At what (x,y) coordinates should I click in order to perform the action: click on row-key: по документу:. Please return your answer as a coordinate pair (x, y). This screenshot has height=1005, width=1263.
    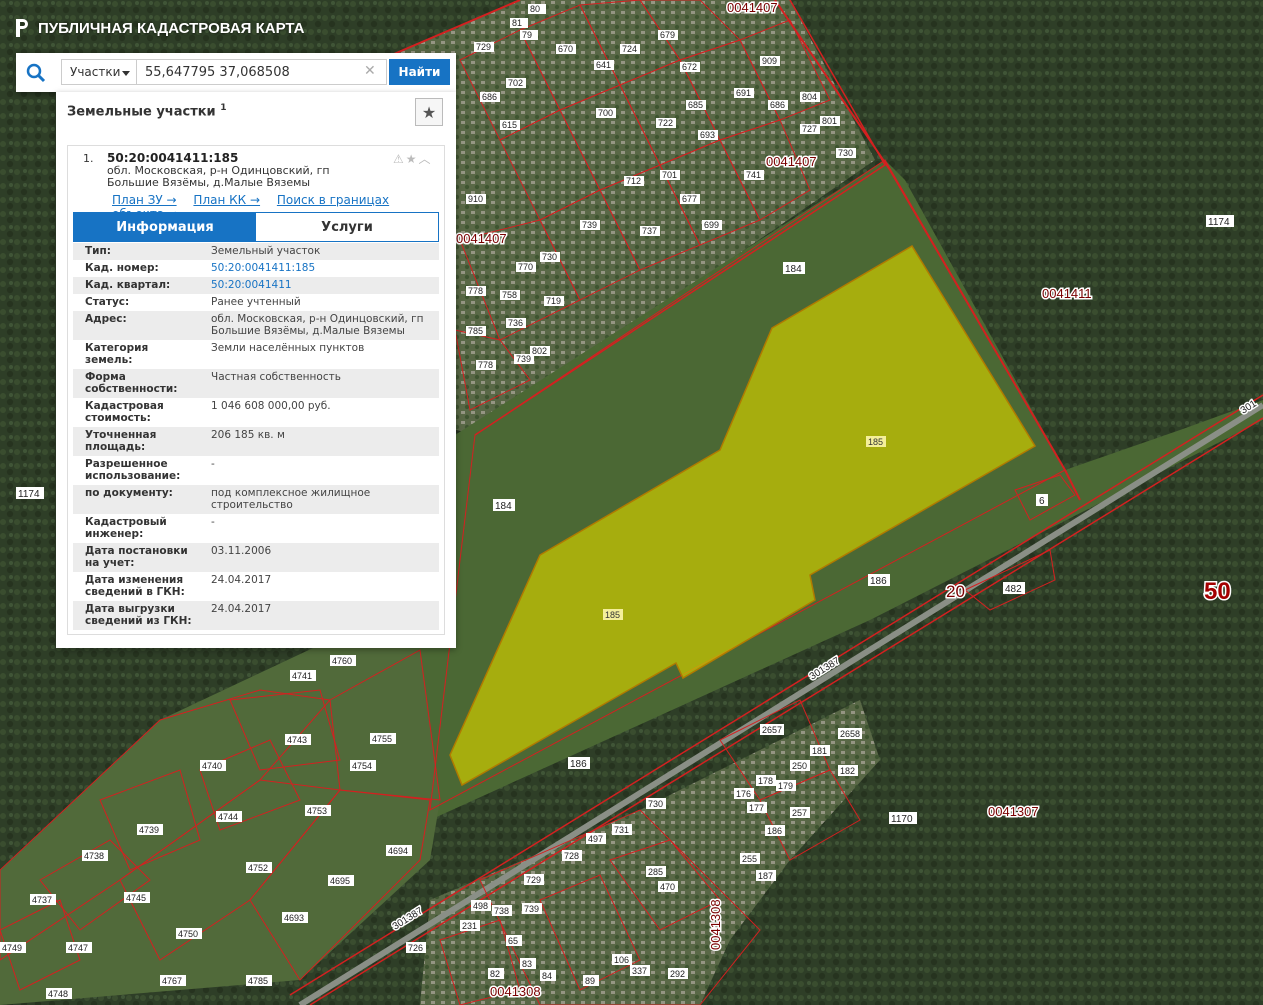
    Looking at the image, I should click on (136, 499).